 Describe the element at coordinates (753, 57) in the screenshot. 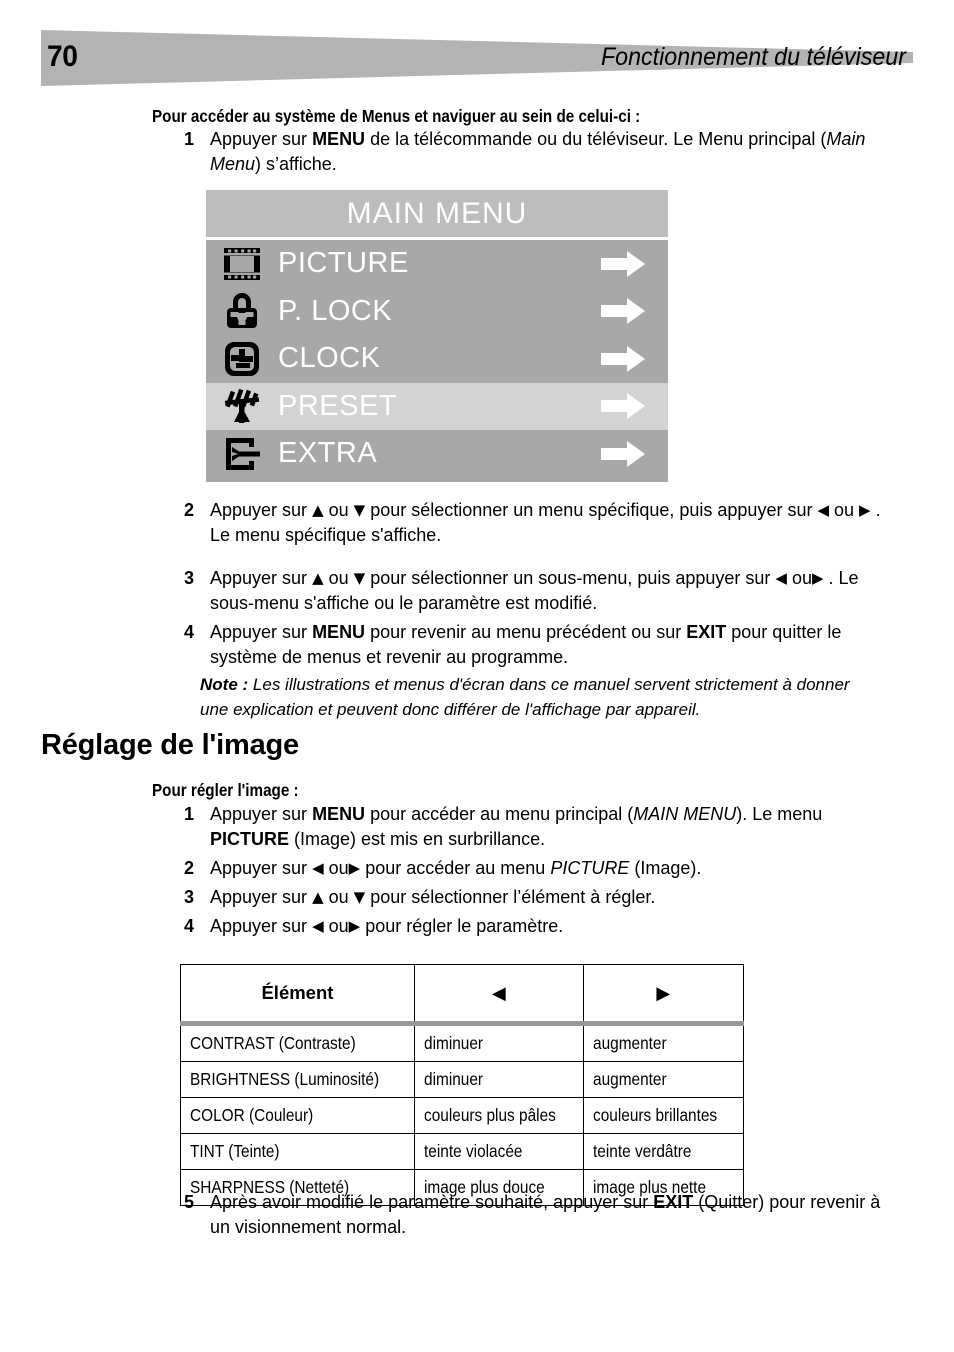

I see `header-title: Fonctionnement du téléviseur` at that location.